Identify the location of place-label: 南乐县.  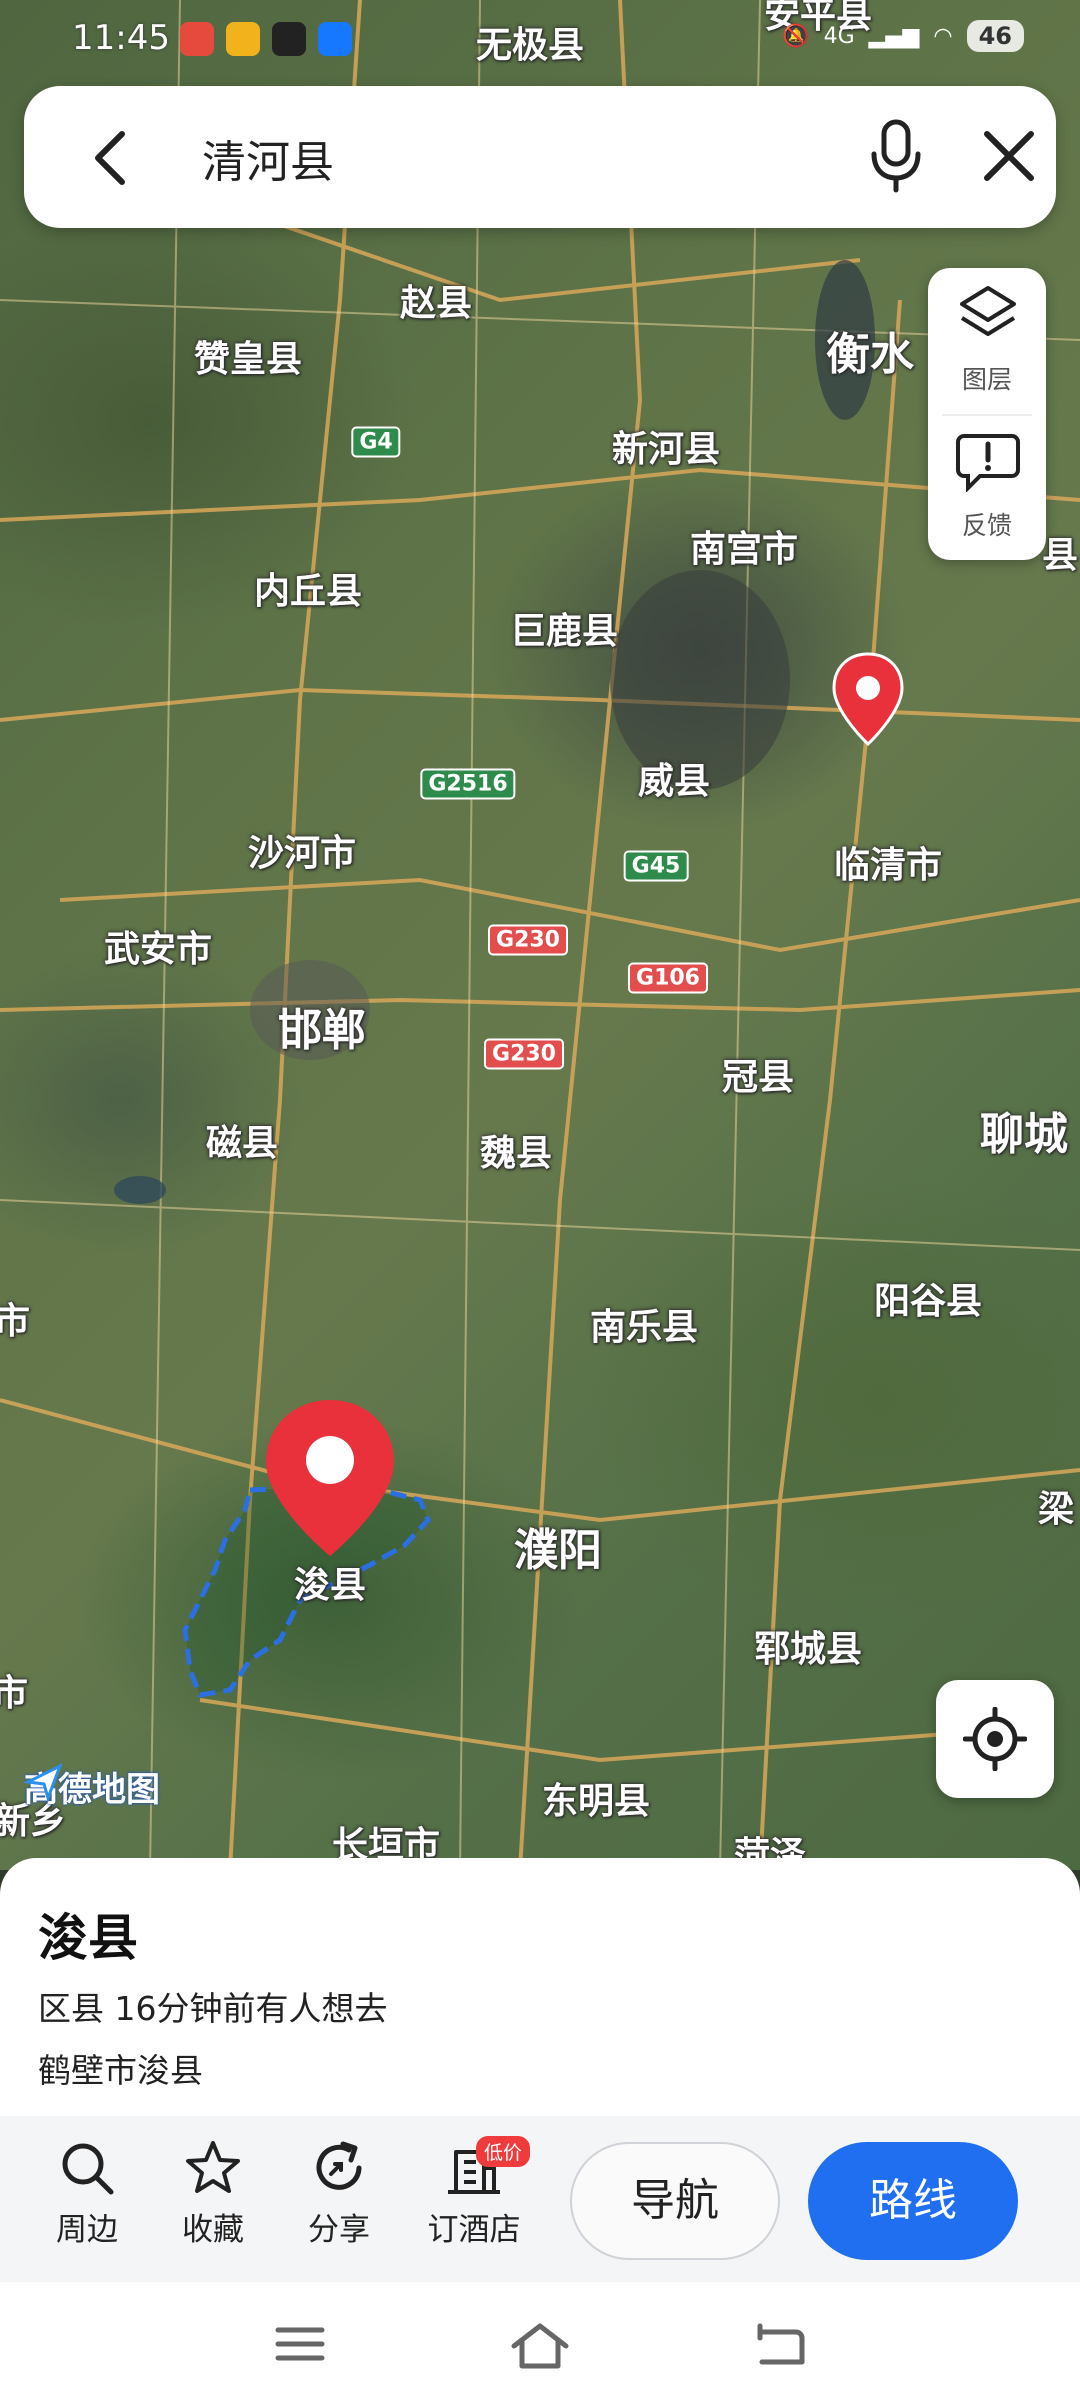
(644, 1327).